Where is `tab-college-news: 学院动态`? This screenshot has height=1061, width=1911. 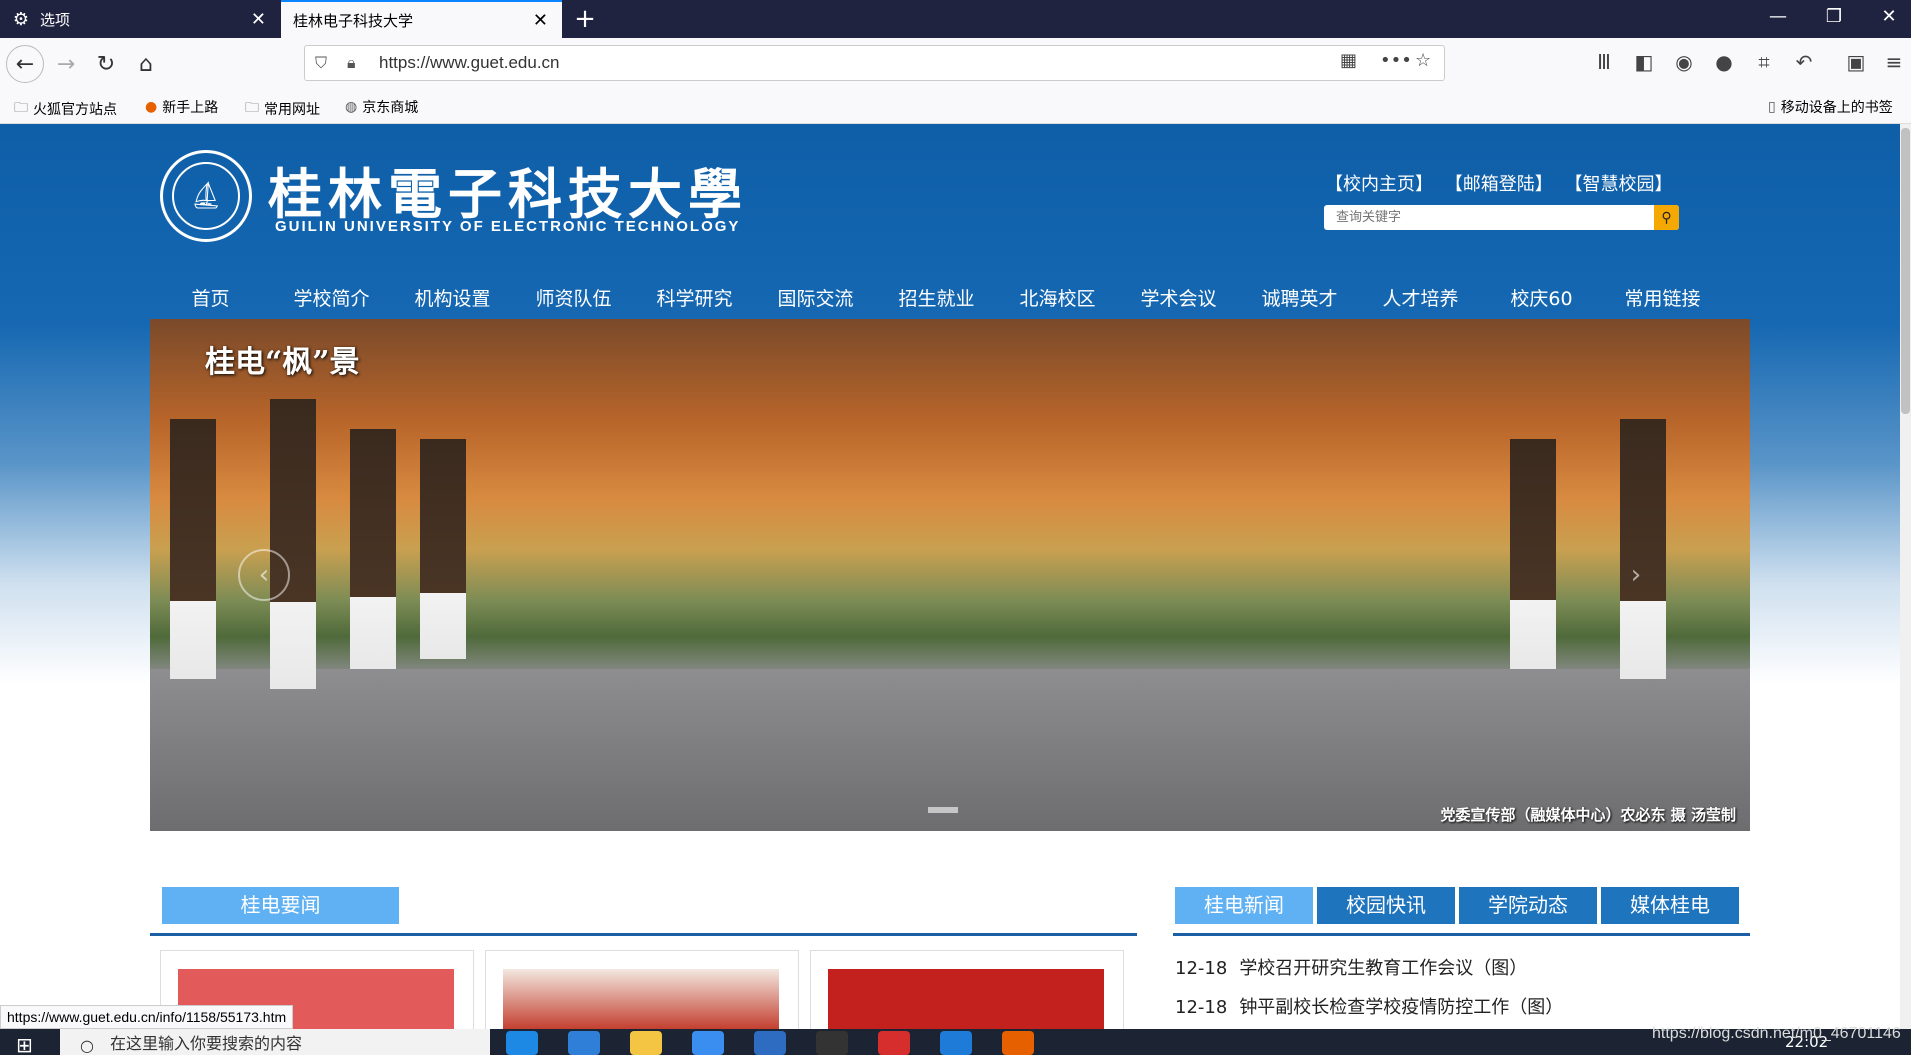
tab-college-news: 学院动态 is located at coordinates (1528, 905).